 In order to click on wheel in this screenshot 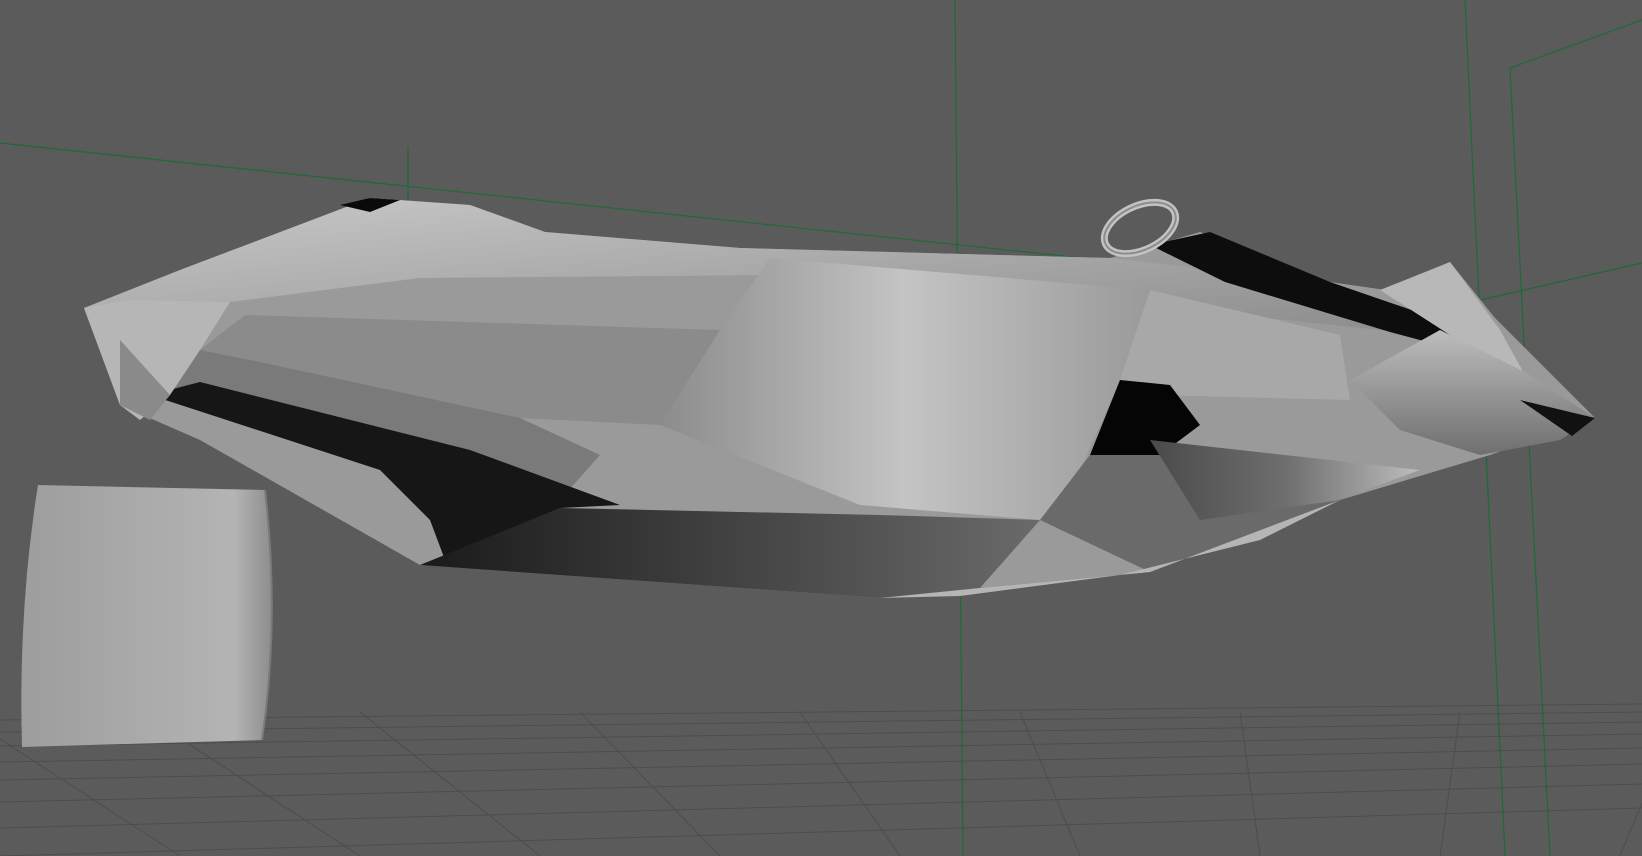, I will do `click(147, 616)`.